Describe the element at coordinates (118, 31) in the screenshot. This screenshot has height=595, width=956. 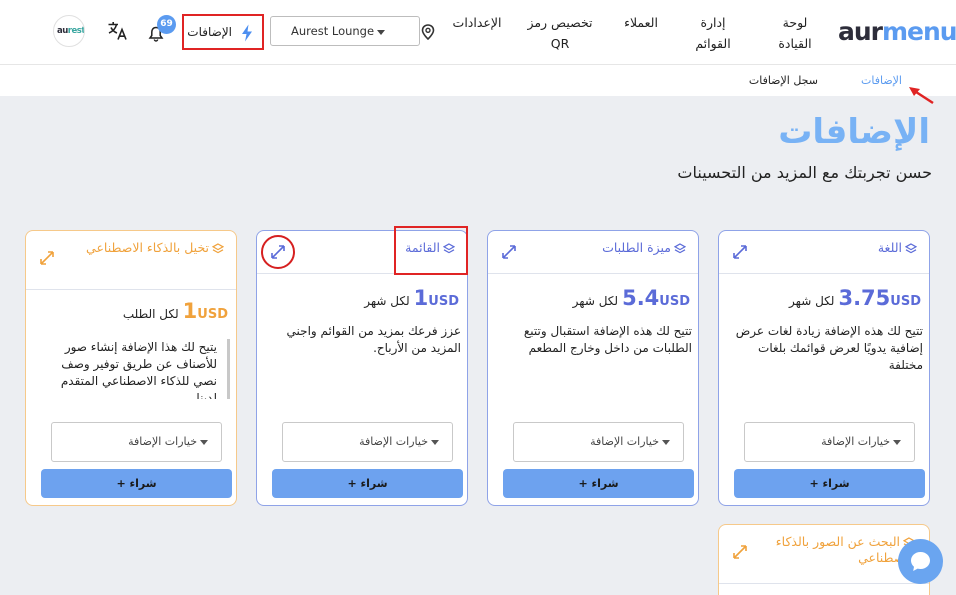
I see `translate-icon` at that location.